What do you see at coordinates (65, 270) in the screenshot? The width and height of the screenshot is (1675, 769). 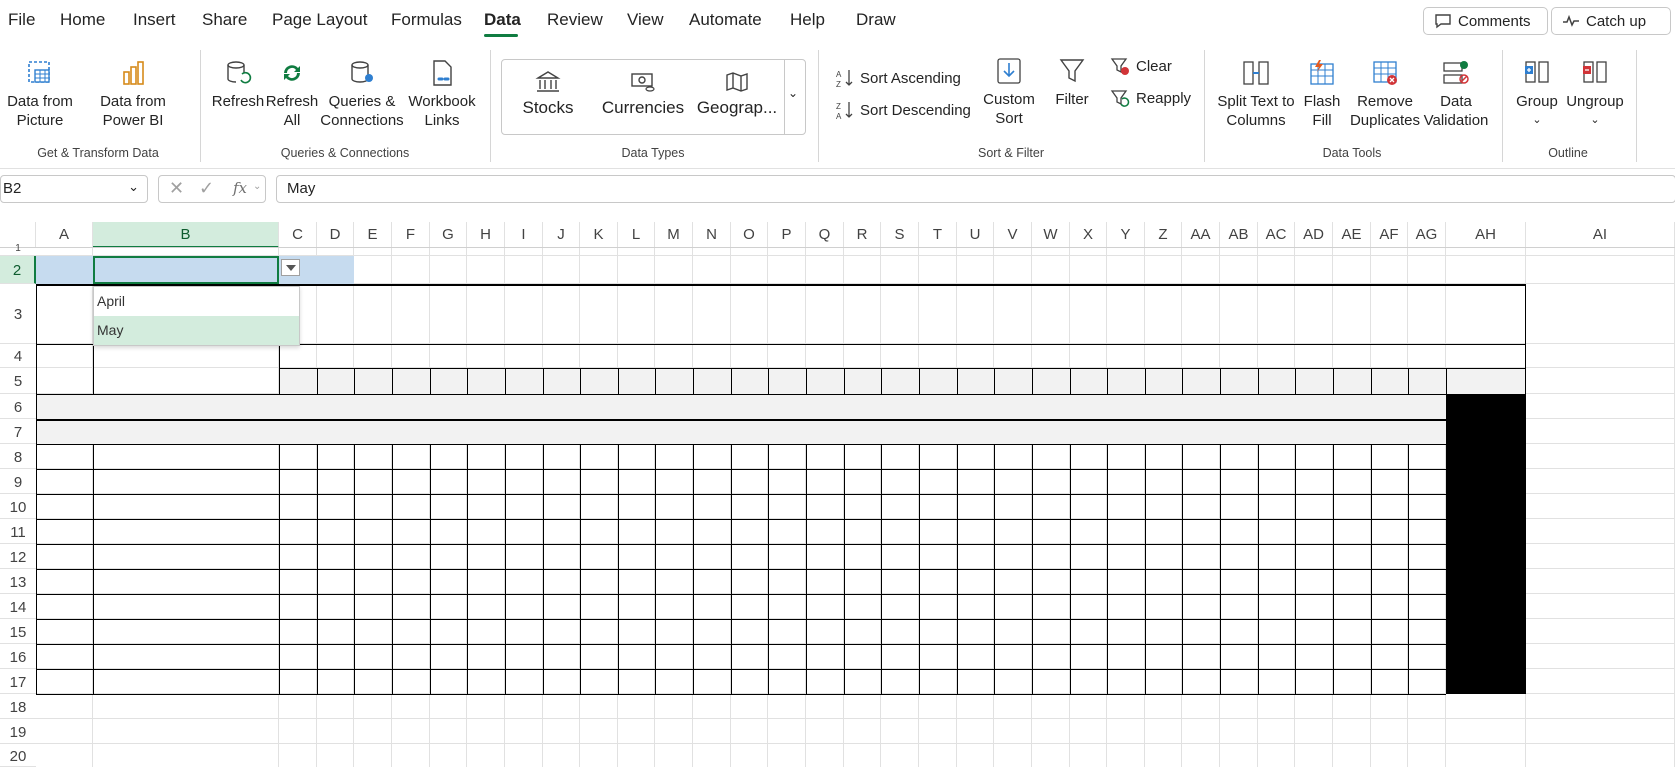 I see `month-label-cell` at bounding box center [65, 270].